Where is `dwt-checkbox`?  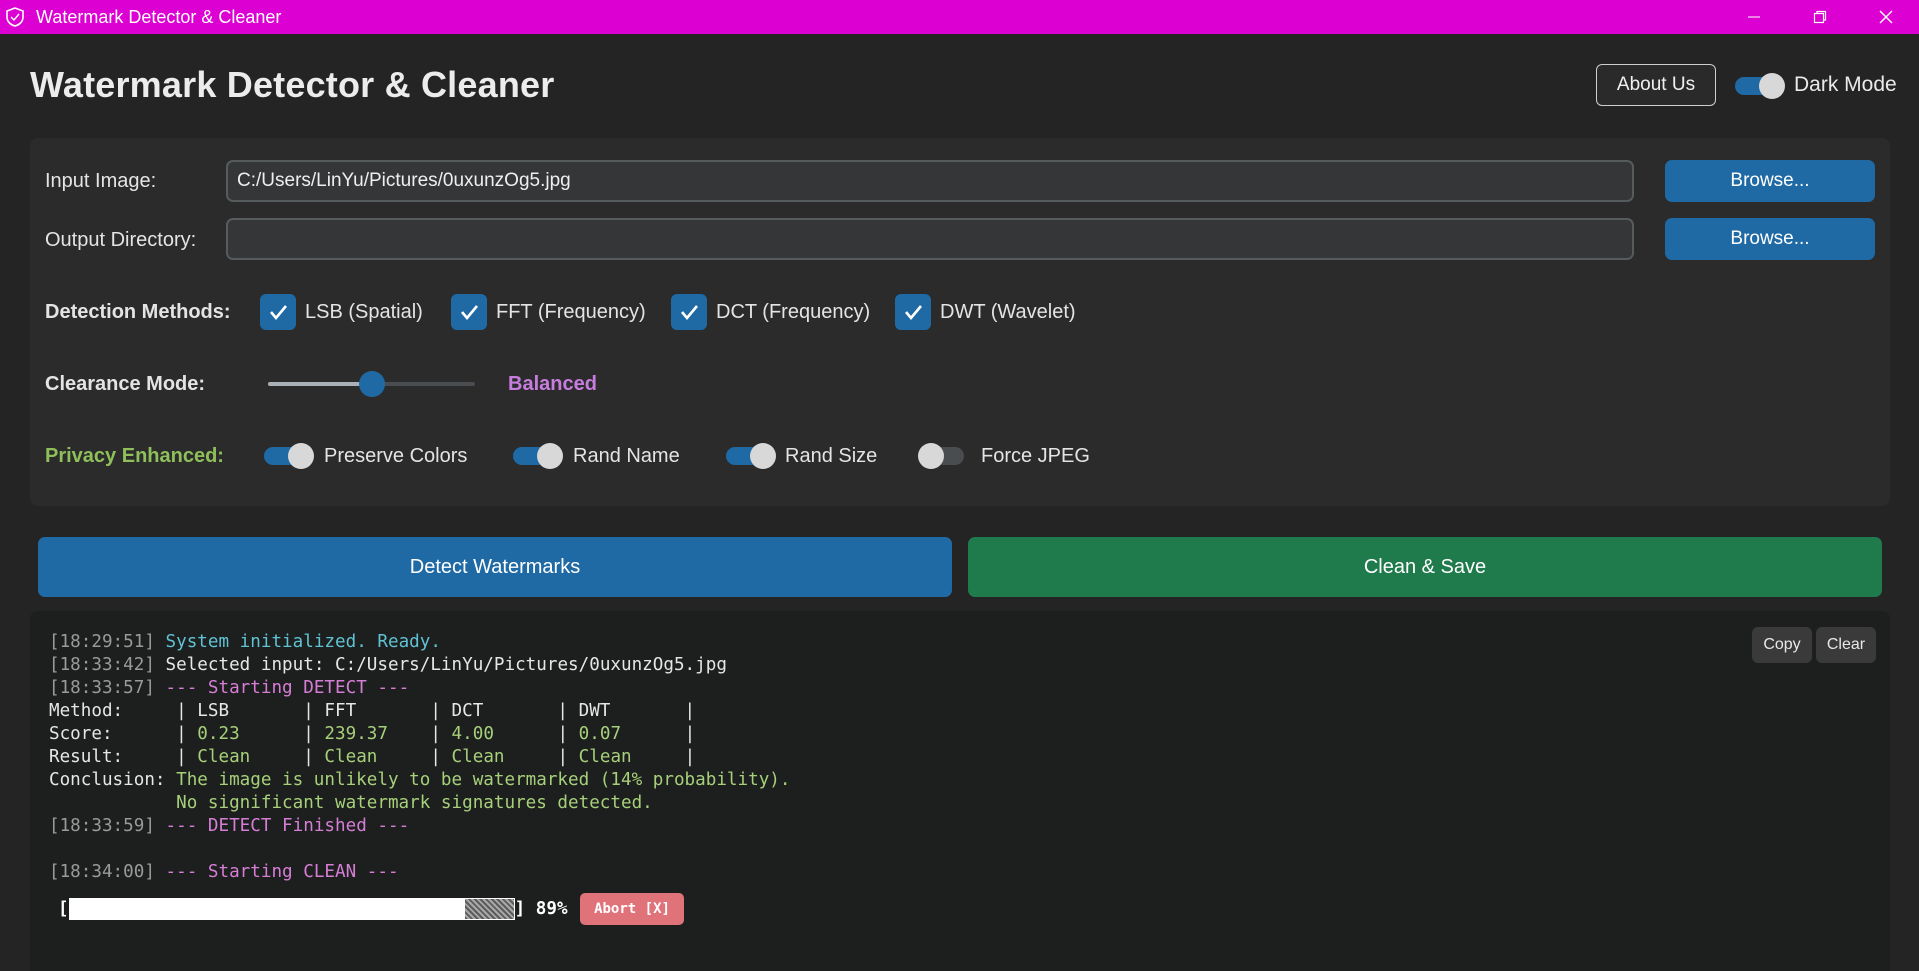
dwt-checkbox is located at coordinates (913, 312).